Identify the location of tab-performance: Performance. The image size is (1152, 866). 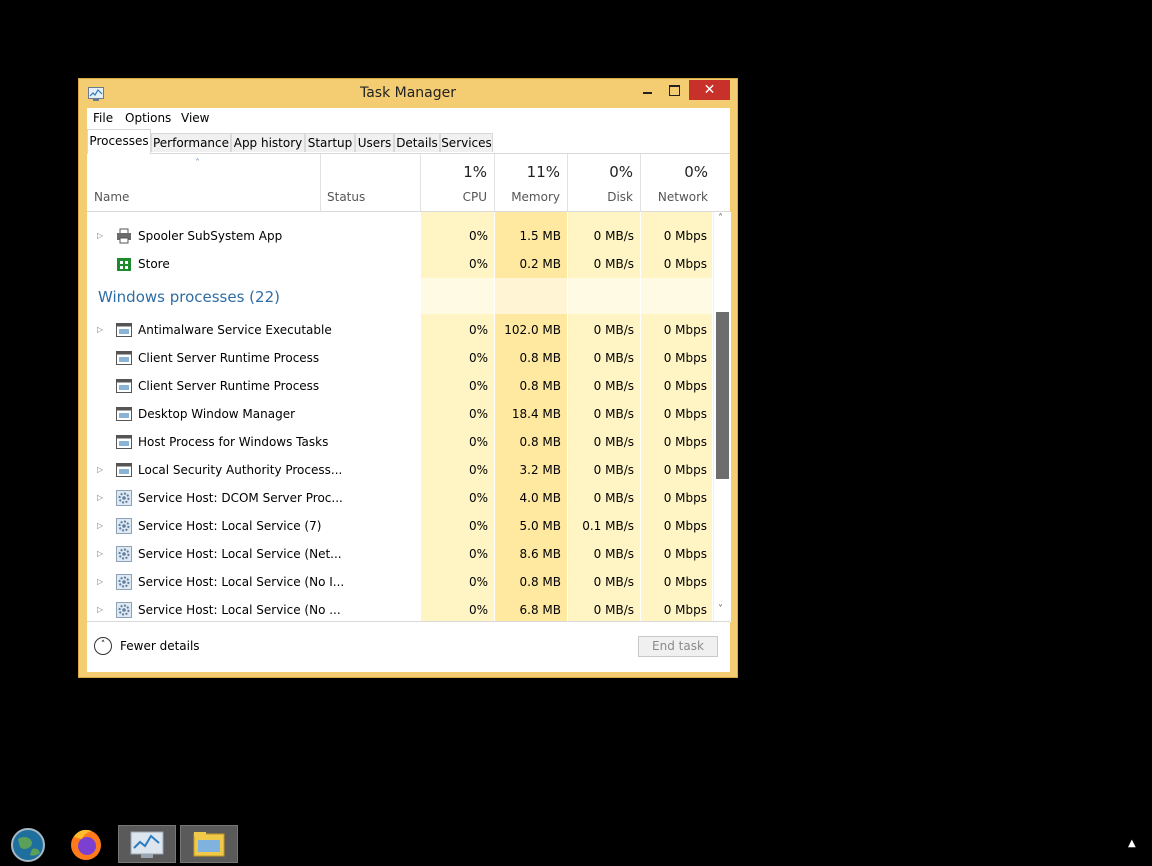
(191, 142).